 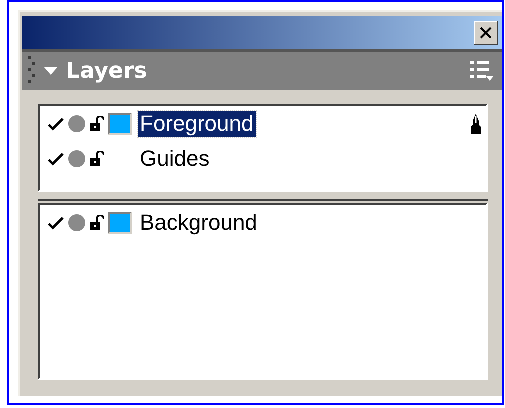 I want to click on collapse-triangle-icon, so click(x=51, y=71).